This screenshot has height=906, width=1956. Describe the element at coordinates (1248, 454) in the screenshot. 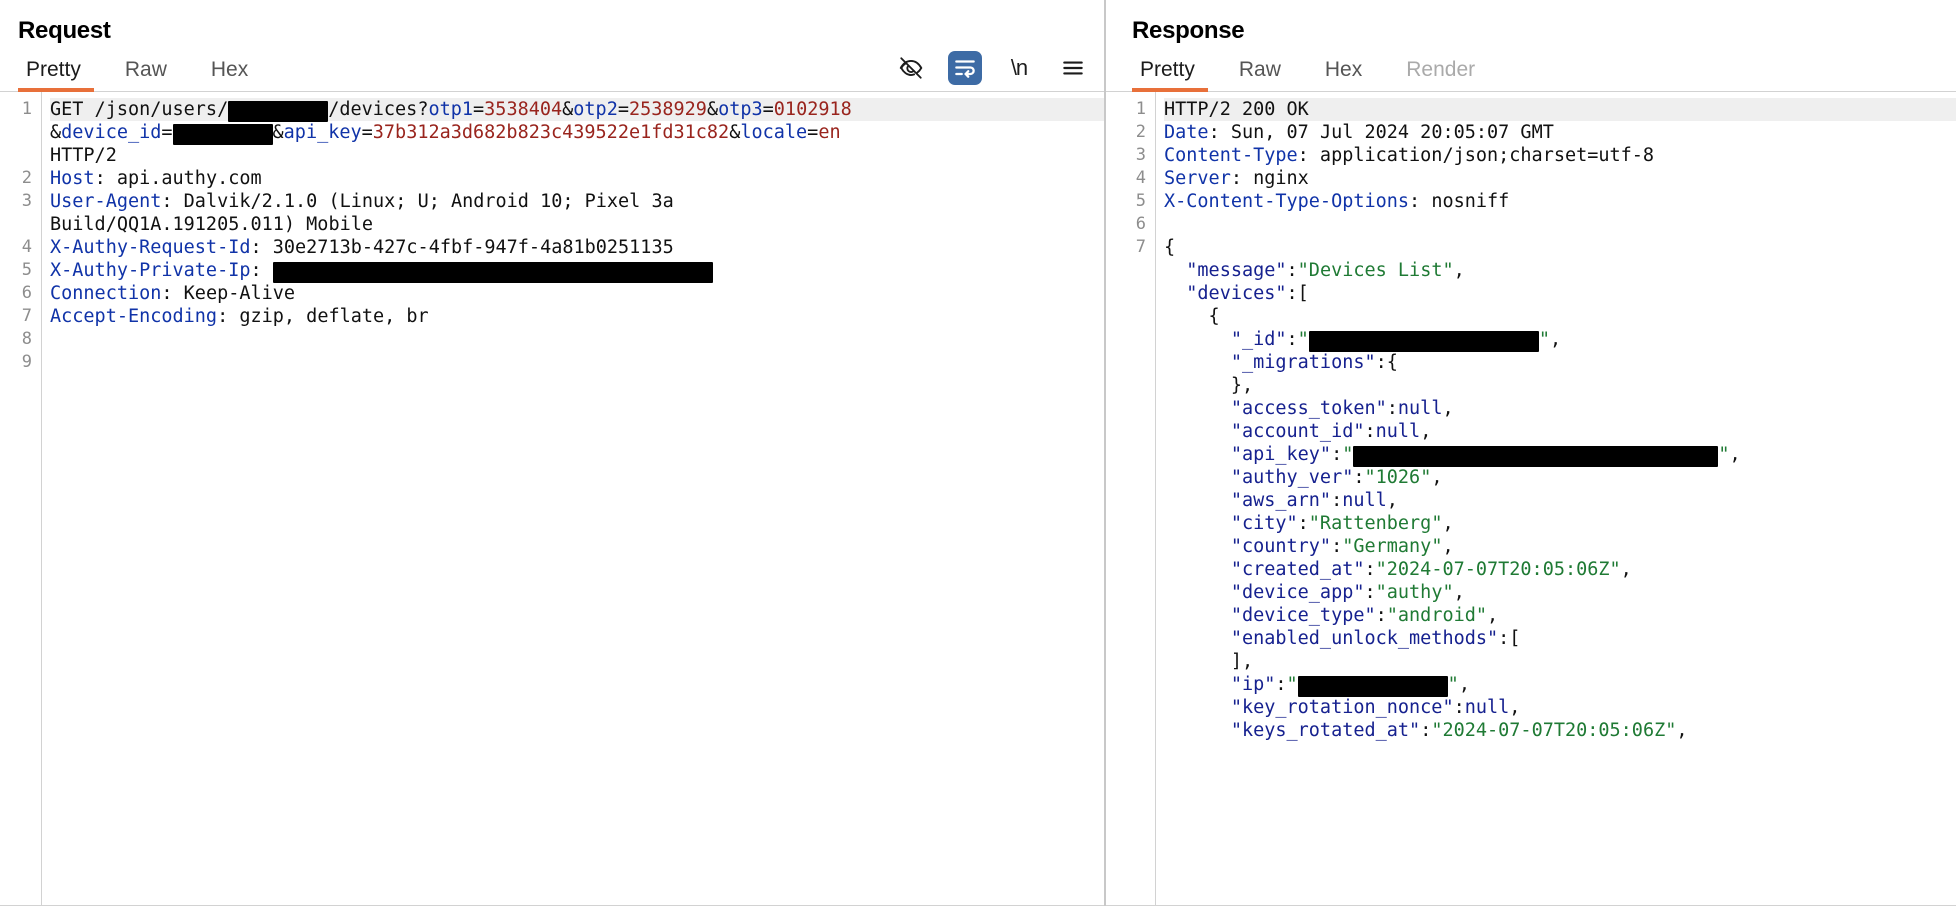

I see `code-token: "api_key"` at that location.